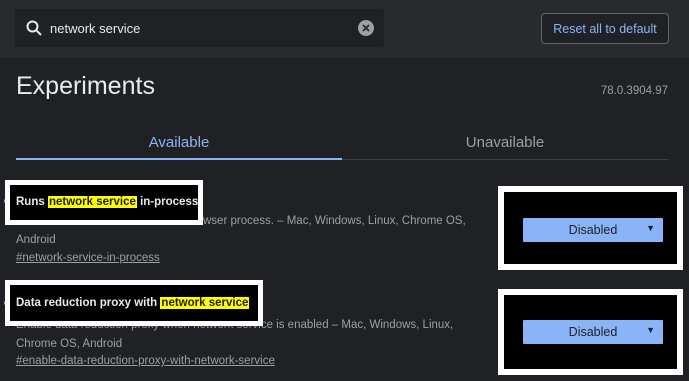  I want to click on search-box, so click(199, 28).